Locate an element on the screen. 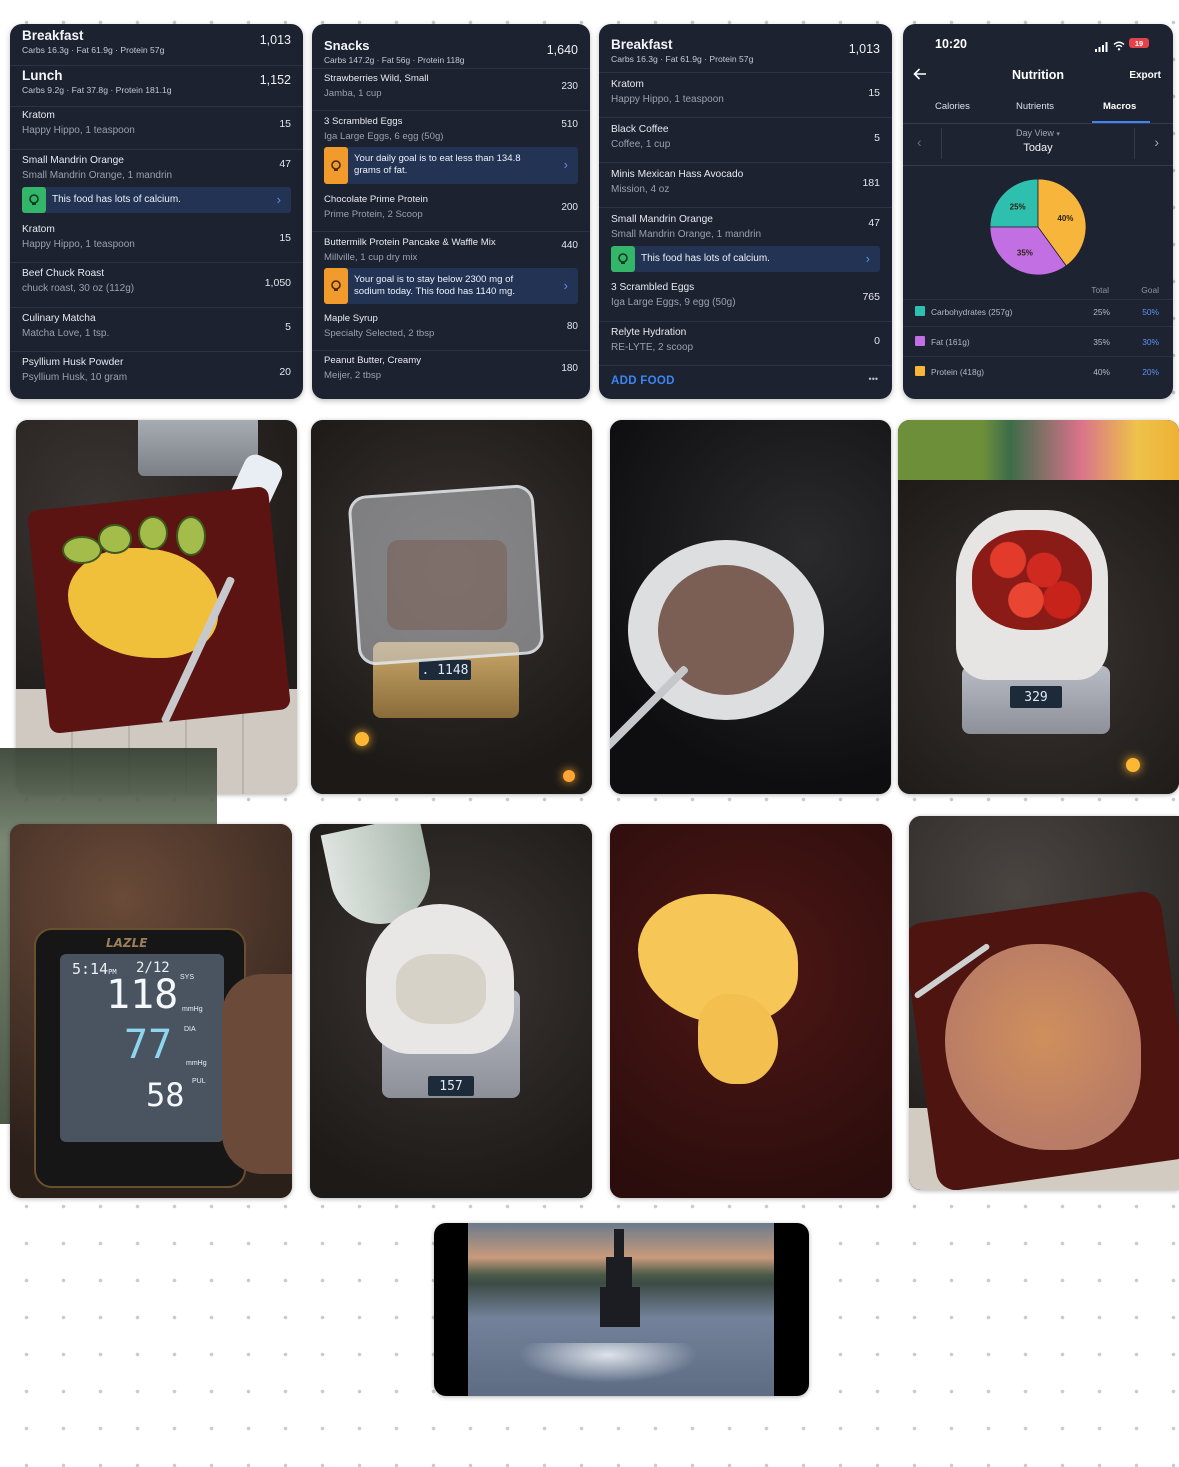 This screenshot has height=1467, width=1179. photo-pancake is located at coordinates (1044, 1003).